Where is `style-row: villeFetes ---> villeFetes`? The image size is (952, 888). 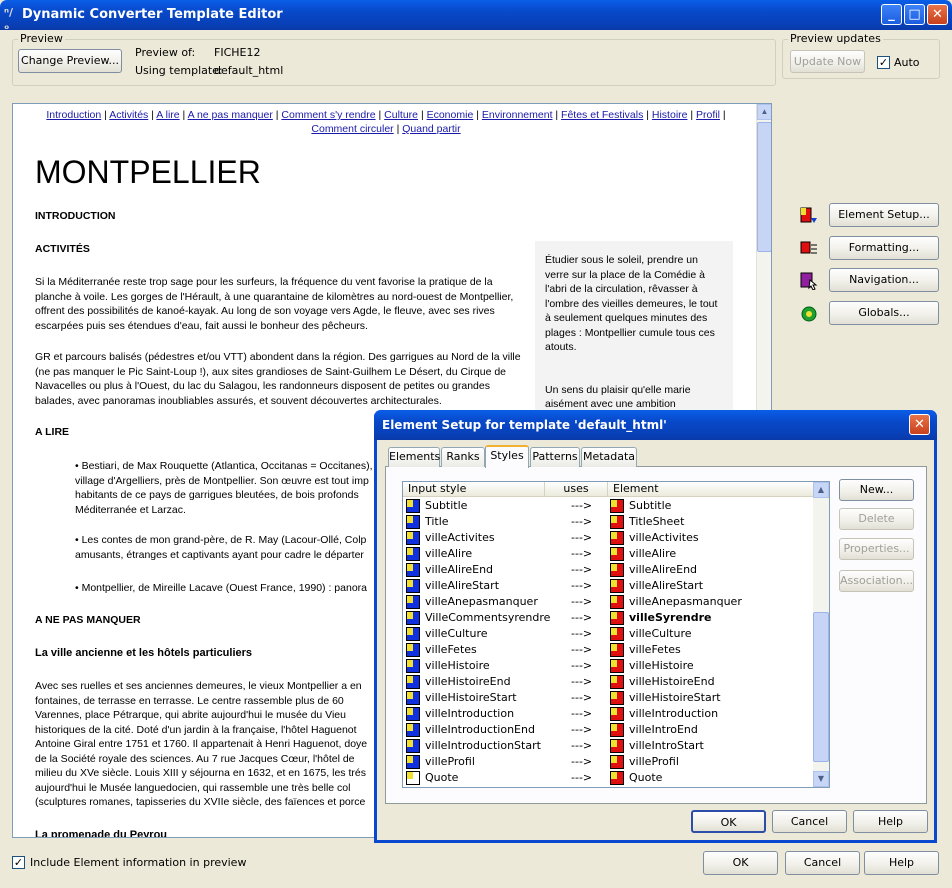
style-row: villeFetes ---> villeFetes is located at coordinates (609, 650).